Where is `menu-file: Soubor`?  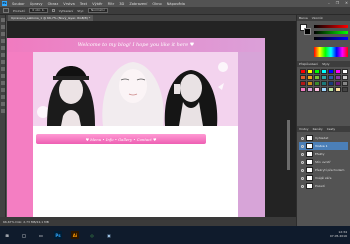
menu-file: Soubor is located at coordinates (18, 4).